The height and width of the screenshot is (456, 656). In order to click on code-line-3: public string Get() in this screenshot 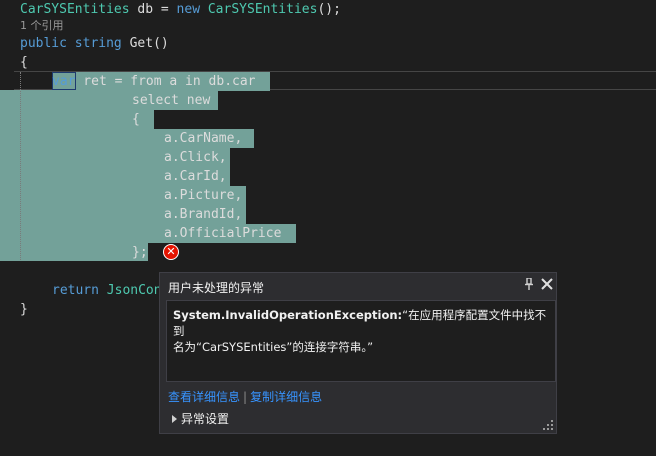, I will do `click(94, 43)`.